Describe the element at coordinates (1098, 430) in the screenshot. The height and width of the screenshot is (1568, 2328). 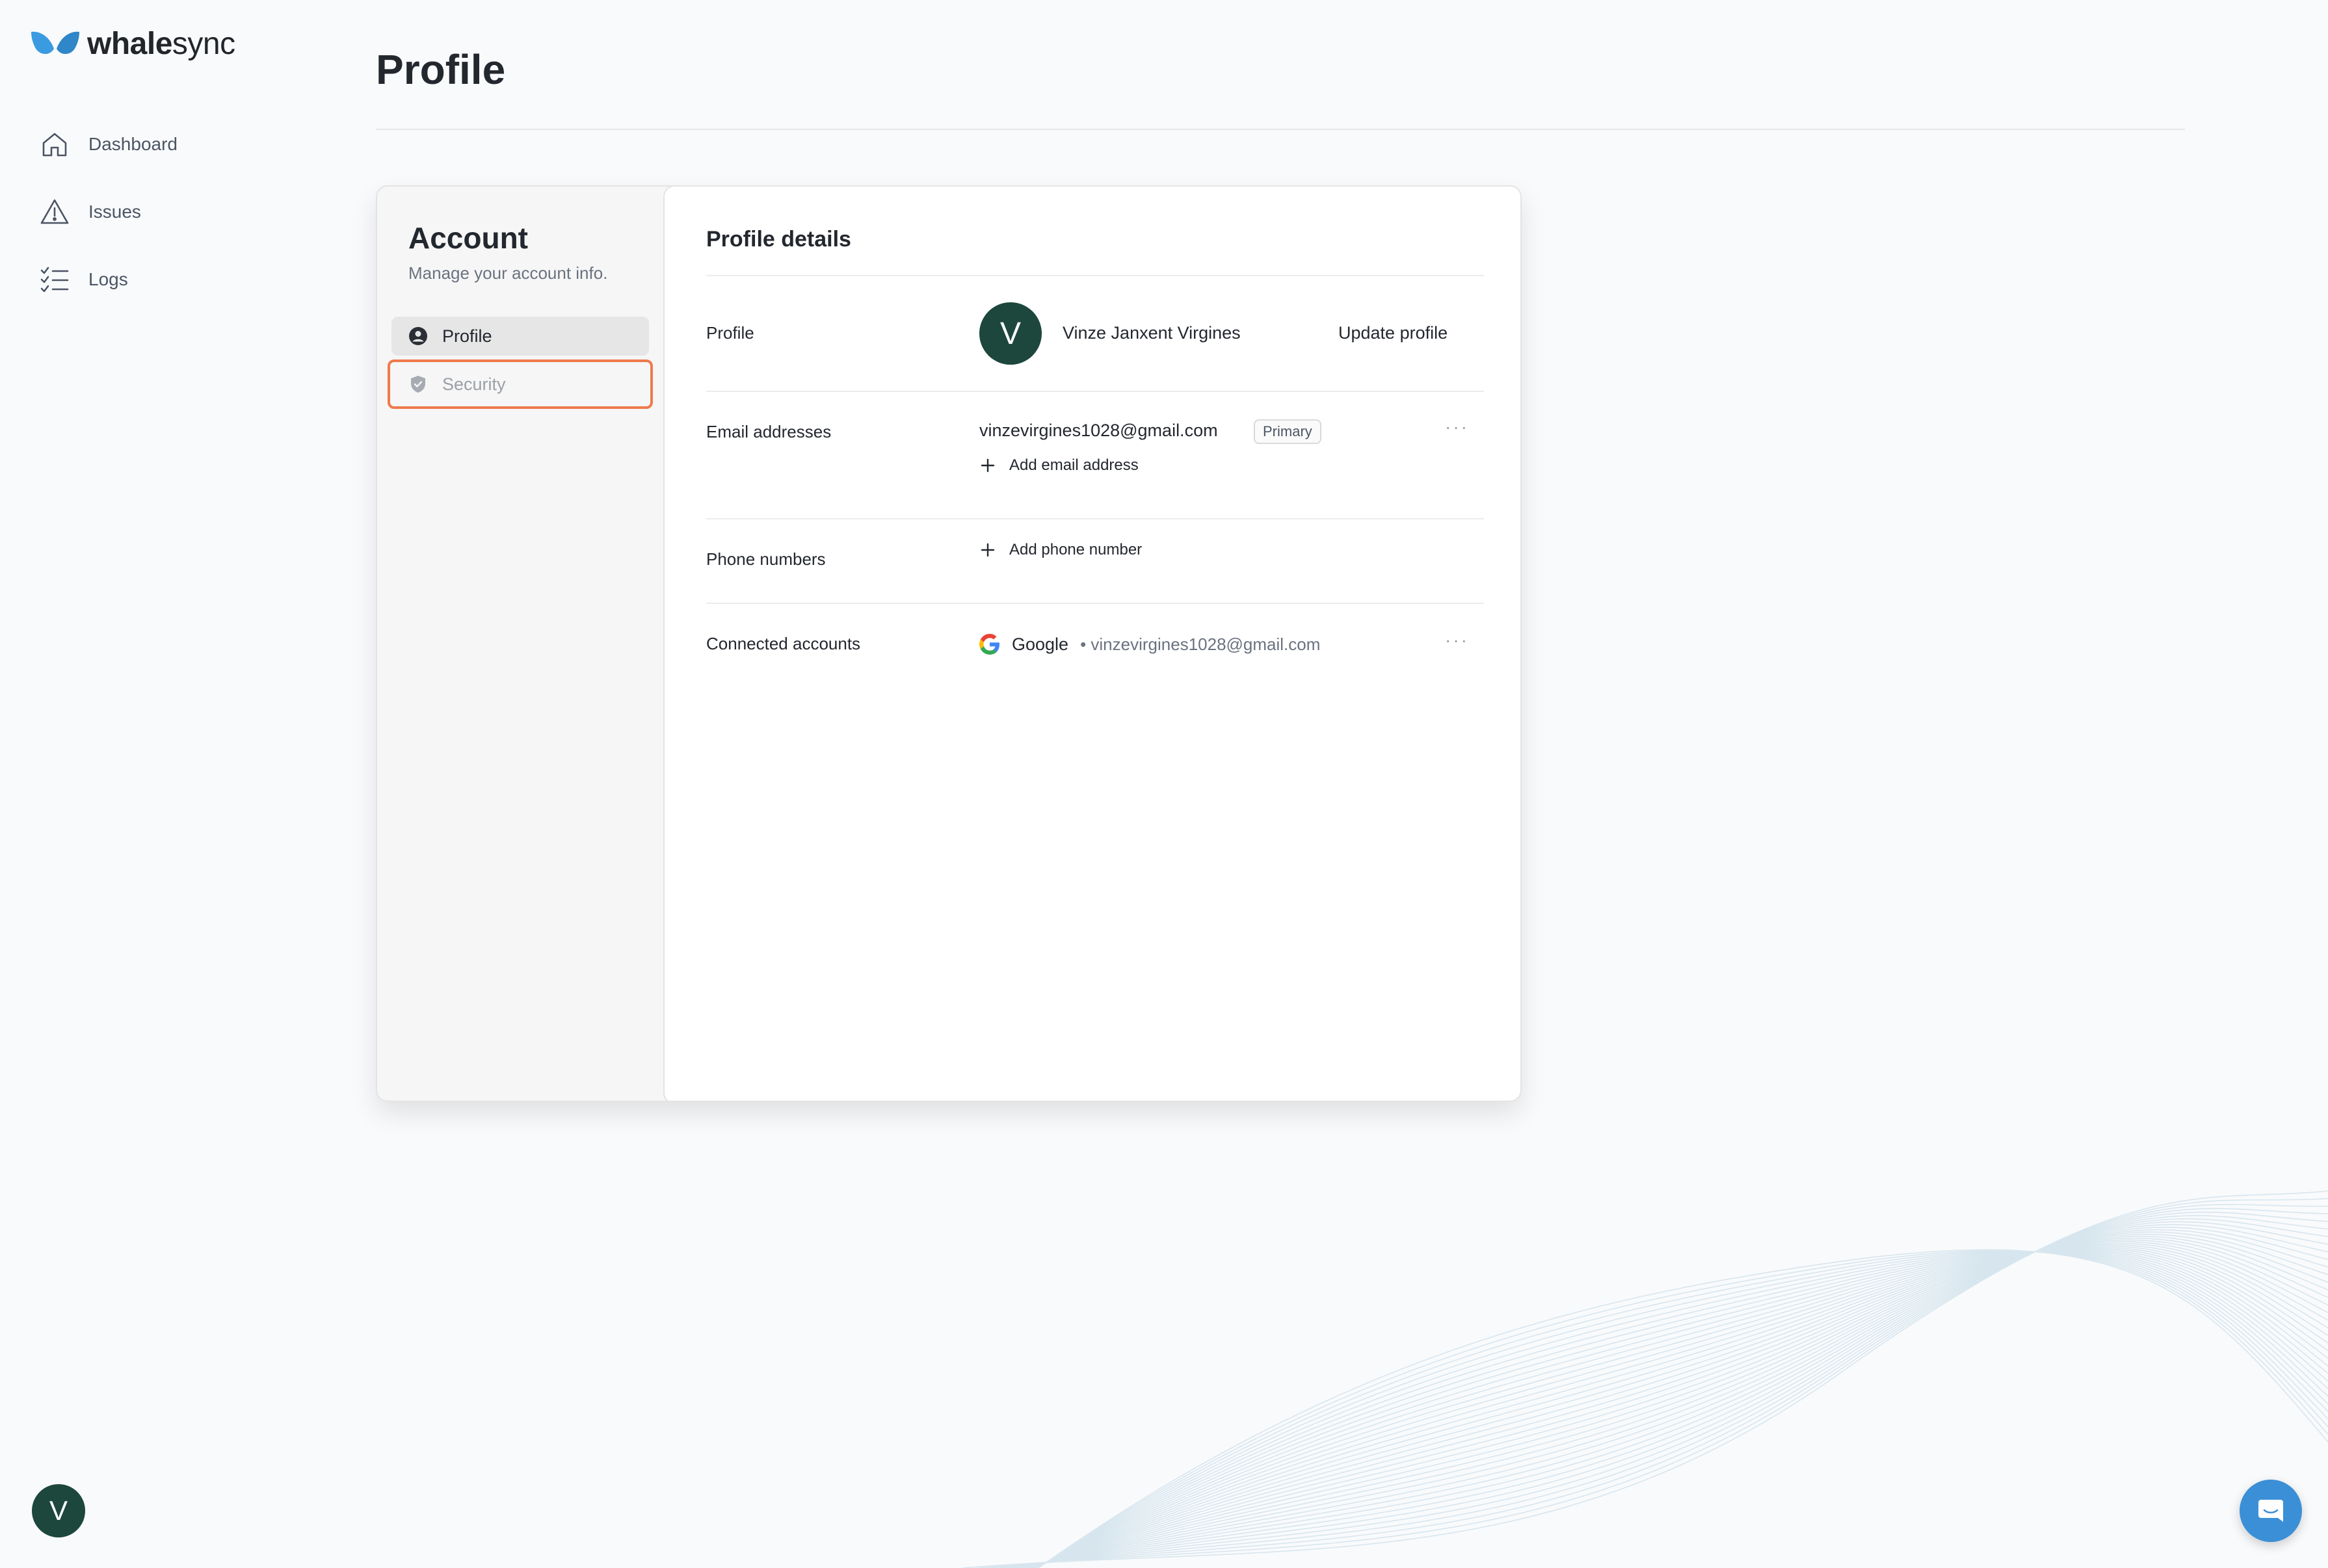
I see `primary-email: vinzevirgines1028@gmail.com` at that location.